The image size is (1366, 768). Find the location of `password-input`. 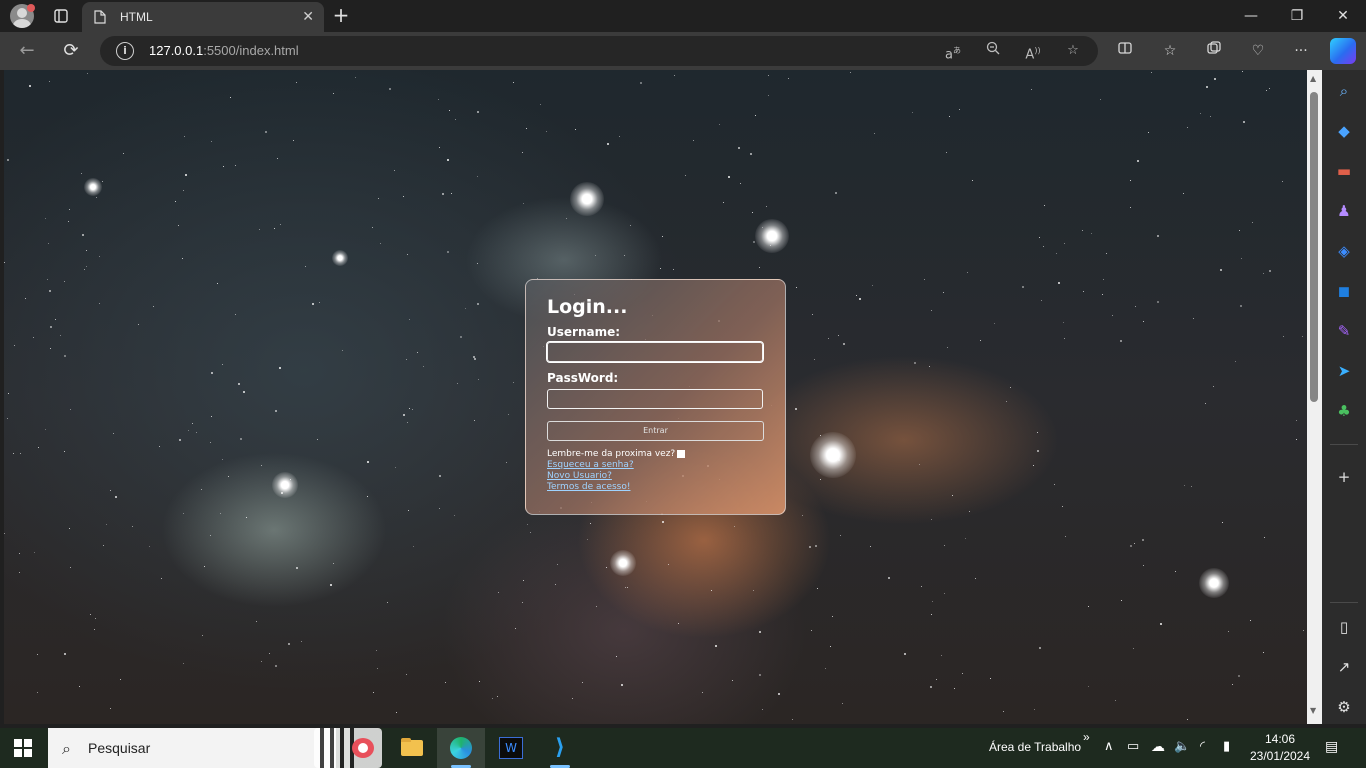

password-input is located at coordinates (655, 399).